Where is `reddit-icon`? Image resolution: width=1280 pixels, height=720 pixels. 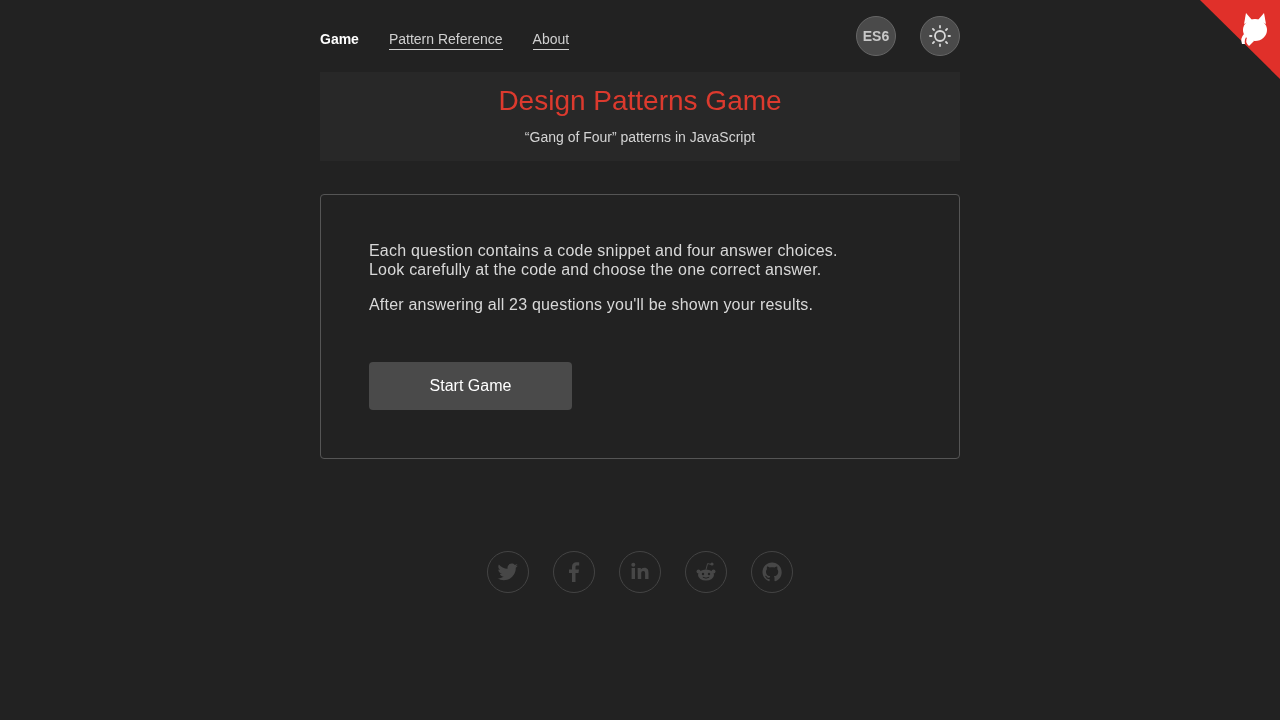 reddit-icon is located at coordinates (706, 572).